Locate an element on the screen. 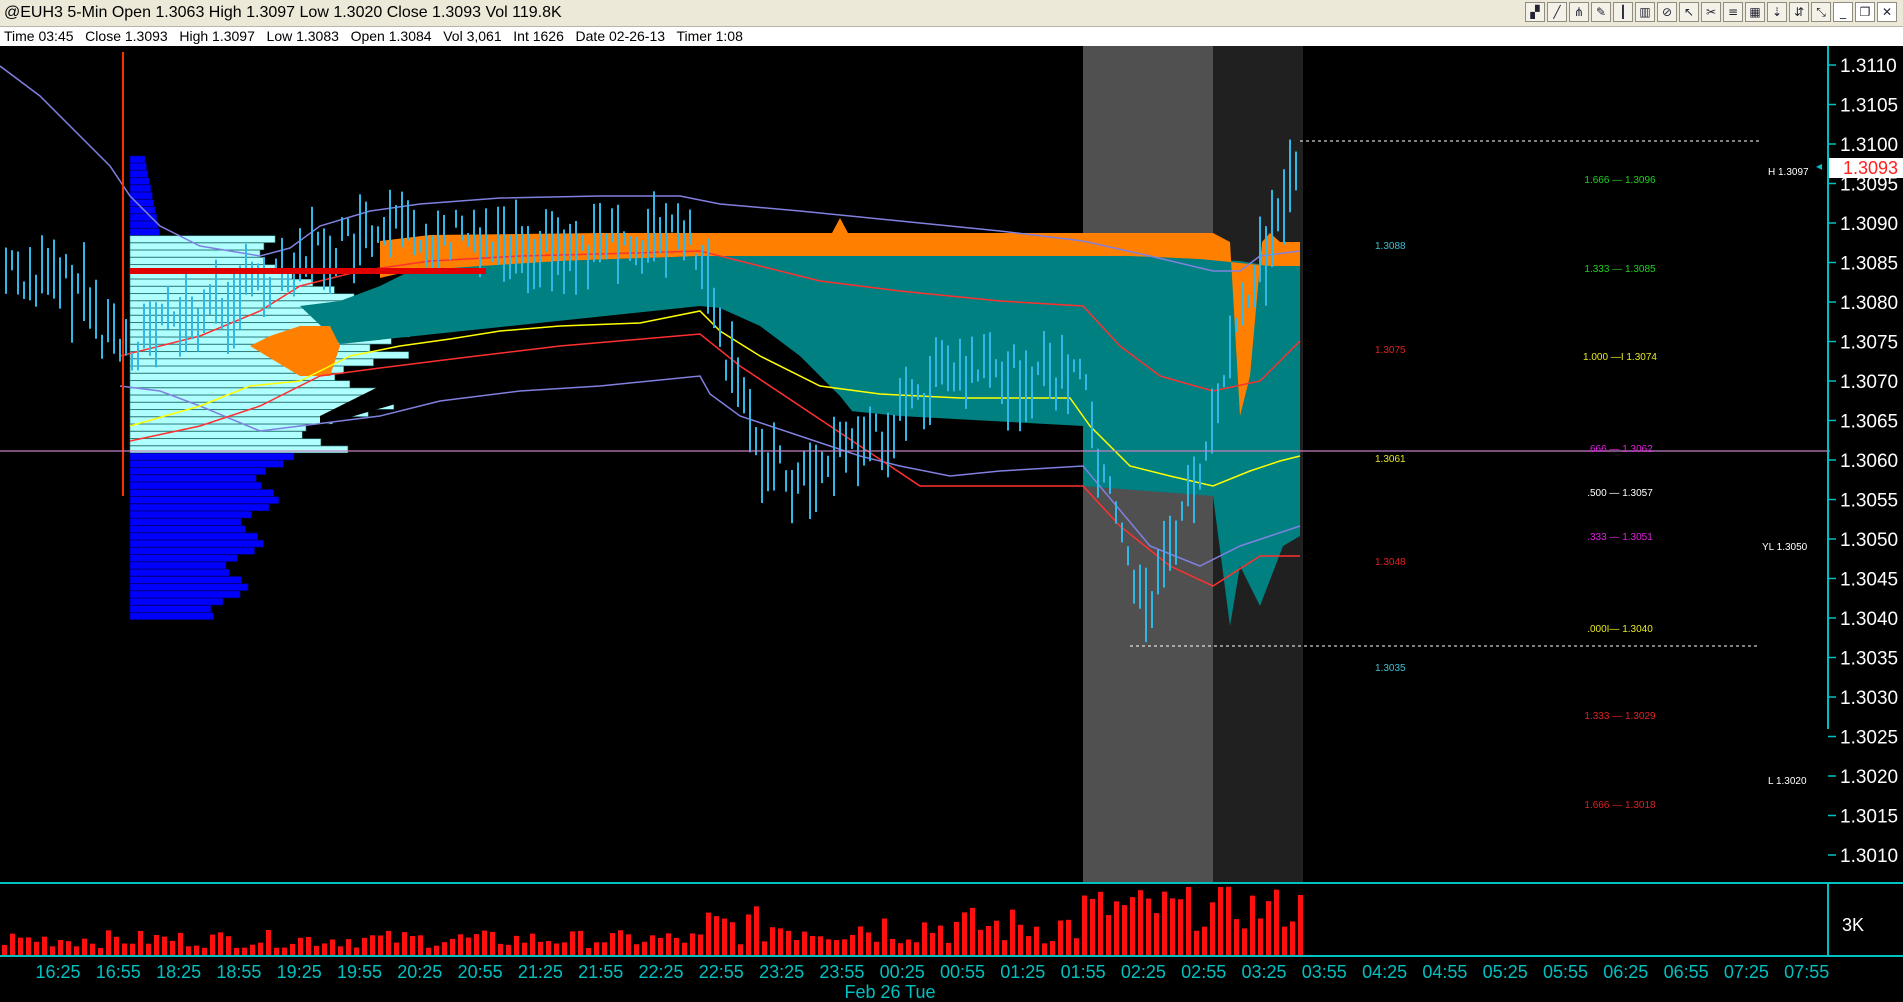  time-tick-label: 06:55 is located at coordinates (1686, 972).